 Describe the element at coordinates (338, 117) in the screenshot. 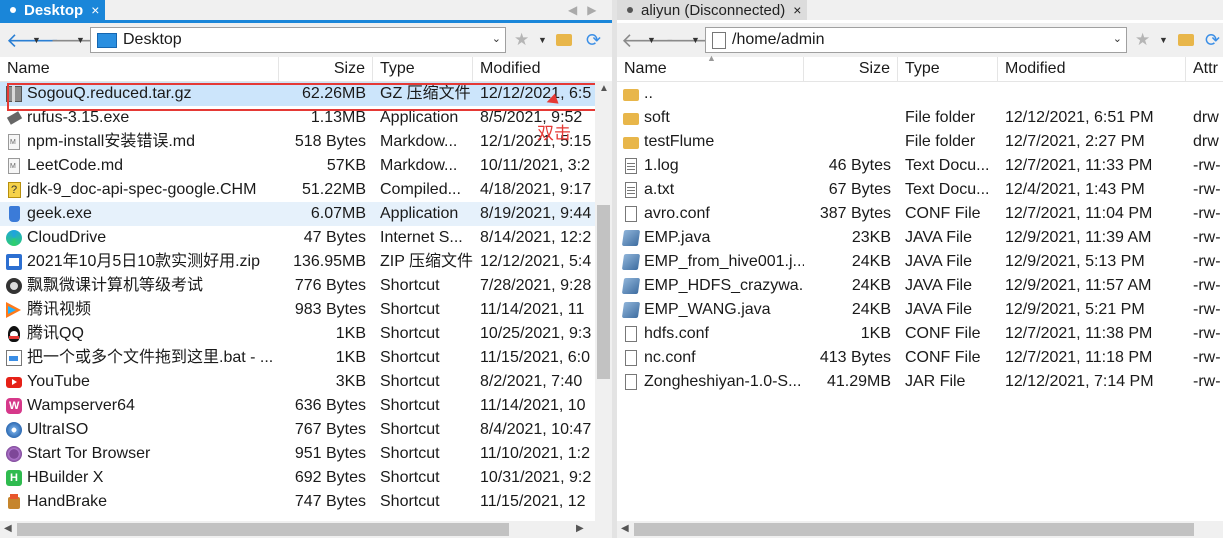

I see `file-size-text: 1.13MB` at that location.